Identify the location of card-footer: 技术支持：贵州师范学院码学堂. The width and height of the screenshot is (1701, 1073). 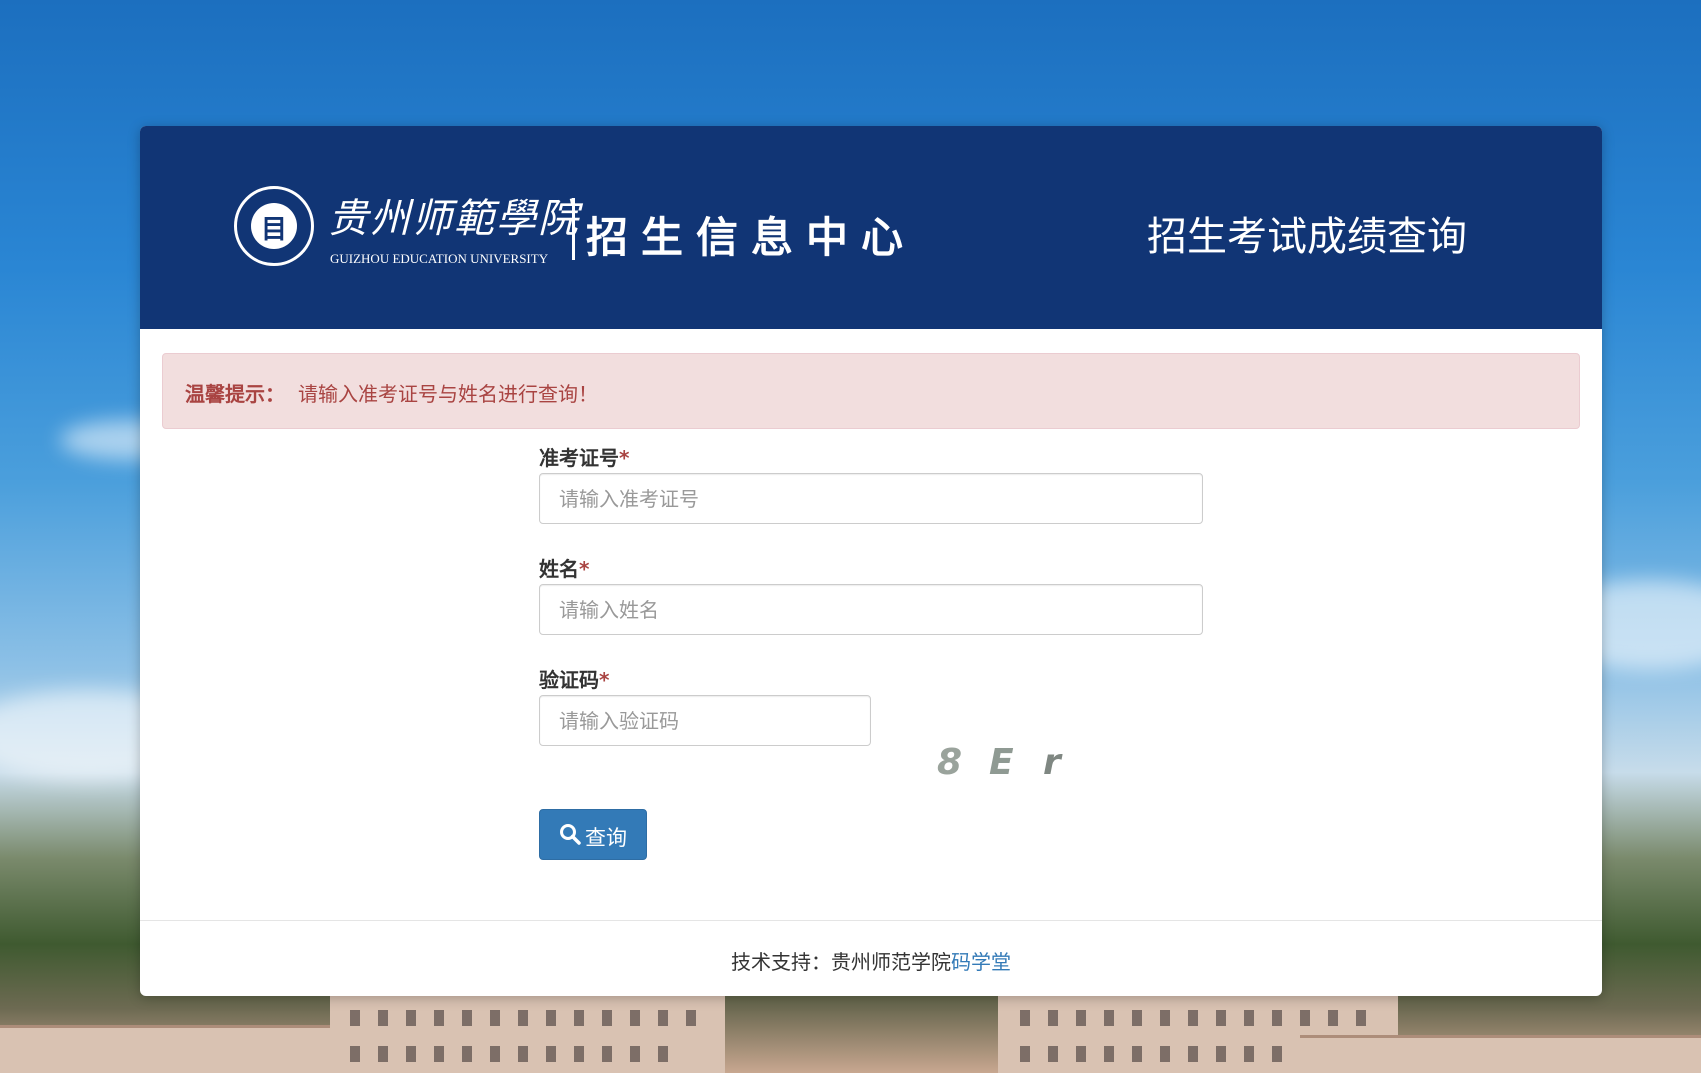
(871, 958).